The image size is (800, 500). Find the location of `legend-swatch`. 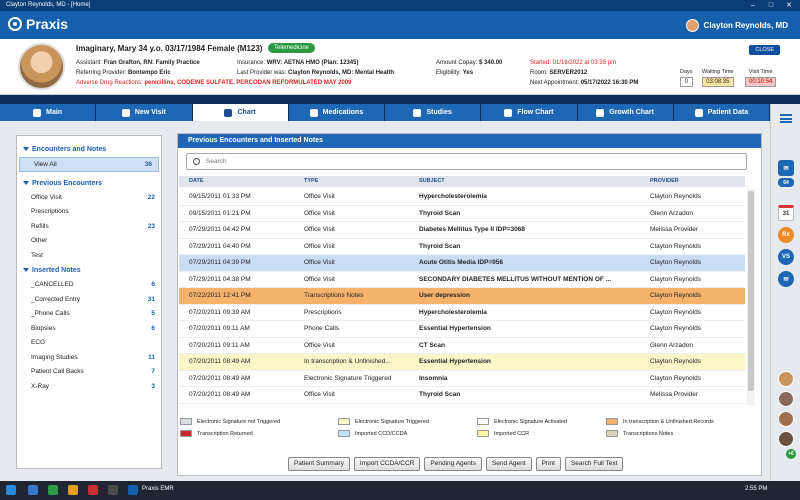

legend-swatch is located at coordinates (483, 433).